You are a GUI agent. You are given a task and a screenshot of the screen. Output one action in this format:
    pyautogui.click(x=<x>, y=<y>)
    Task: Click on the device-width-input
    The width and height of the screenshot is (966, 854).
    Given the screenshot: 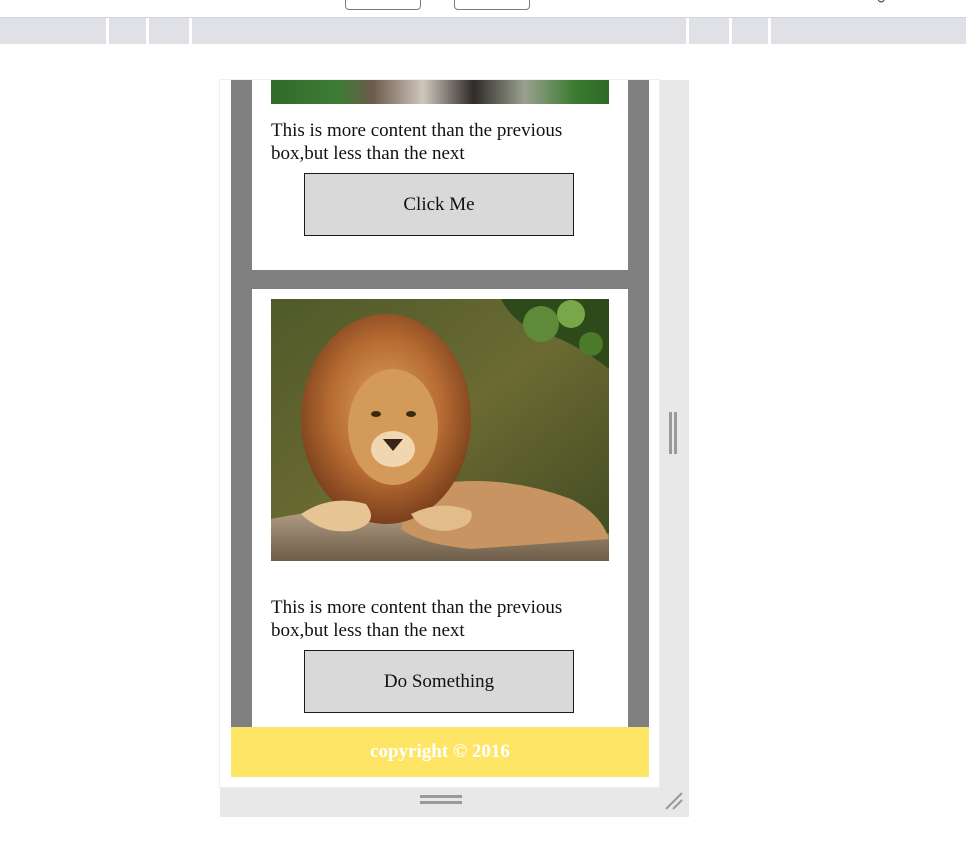 What is the action you would take?
    pyautogui.click(x=383, y=5)
    